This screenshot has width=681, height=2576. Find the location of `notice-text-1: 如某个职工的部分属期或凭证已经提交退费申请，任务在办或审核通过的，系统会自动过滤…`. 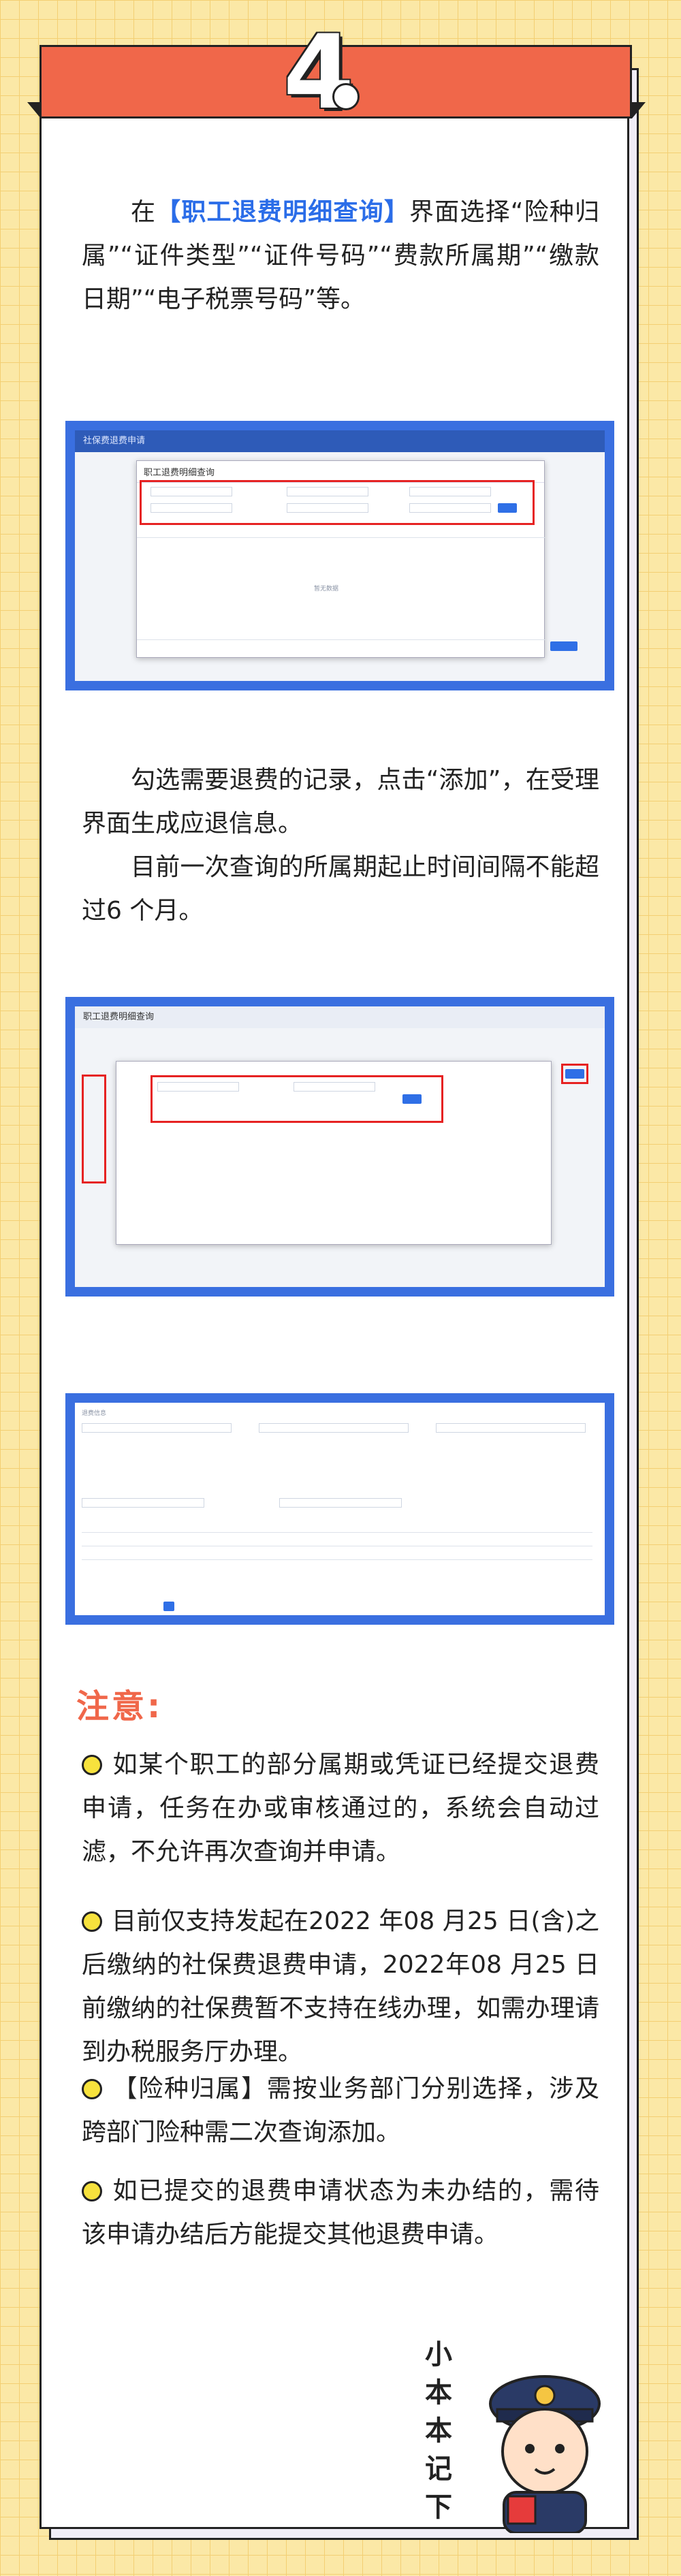

notice-text-1: 如某个职工的部分属期或凭证已经提交退费申请，任务在办或审核通过的，系统会自动过滤… is located at coordinates (341, 1808).